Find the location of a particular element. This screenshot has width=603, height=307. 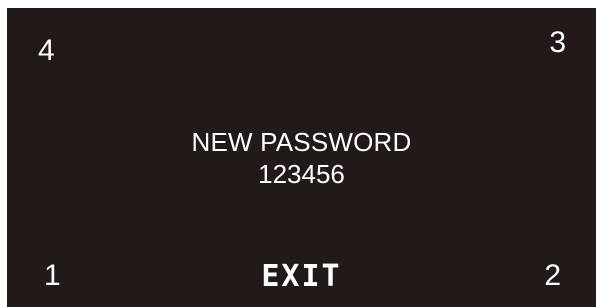

corner-key-4: 4 is located at coordinates (46, 51).